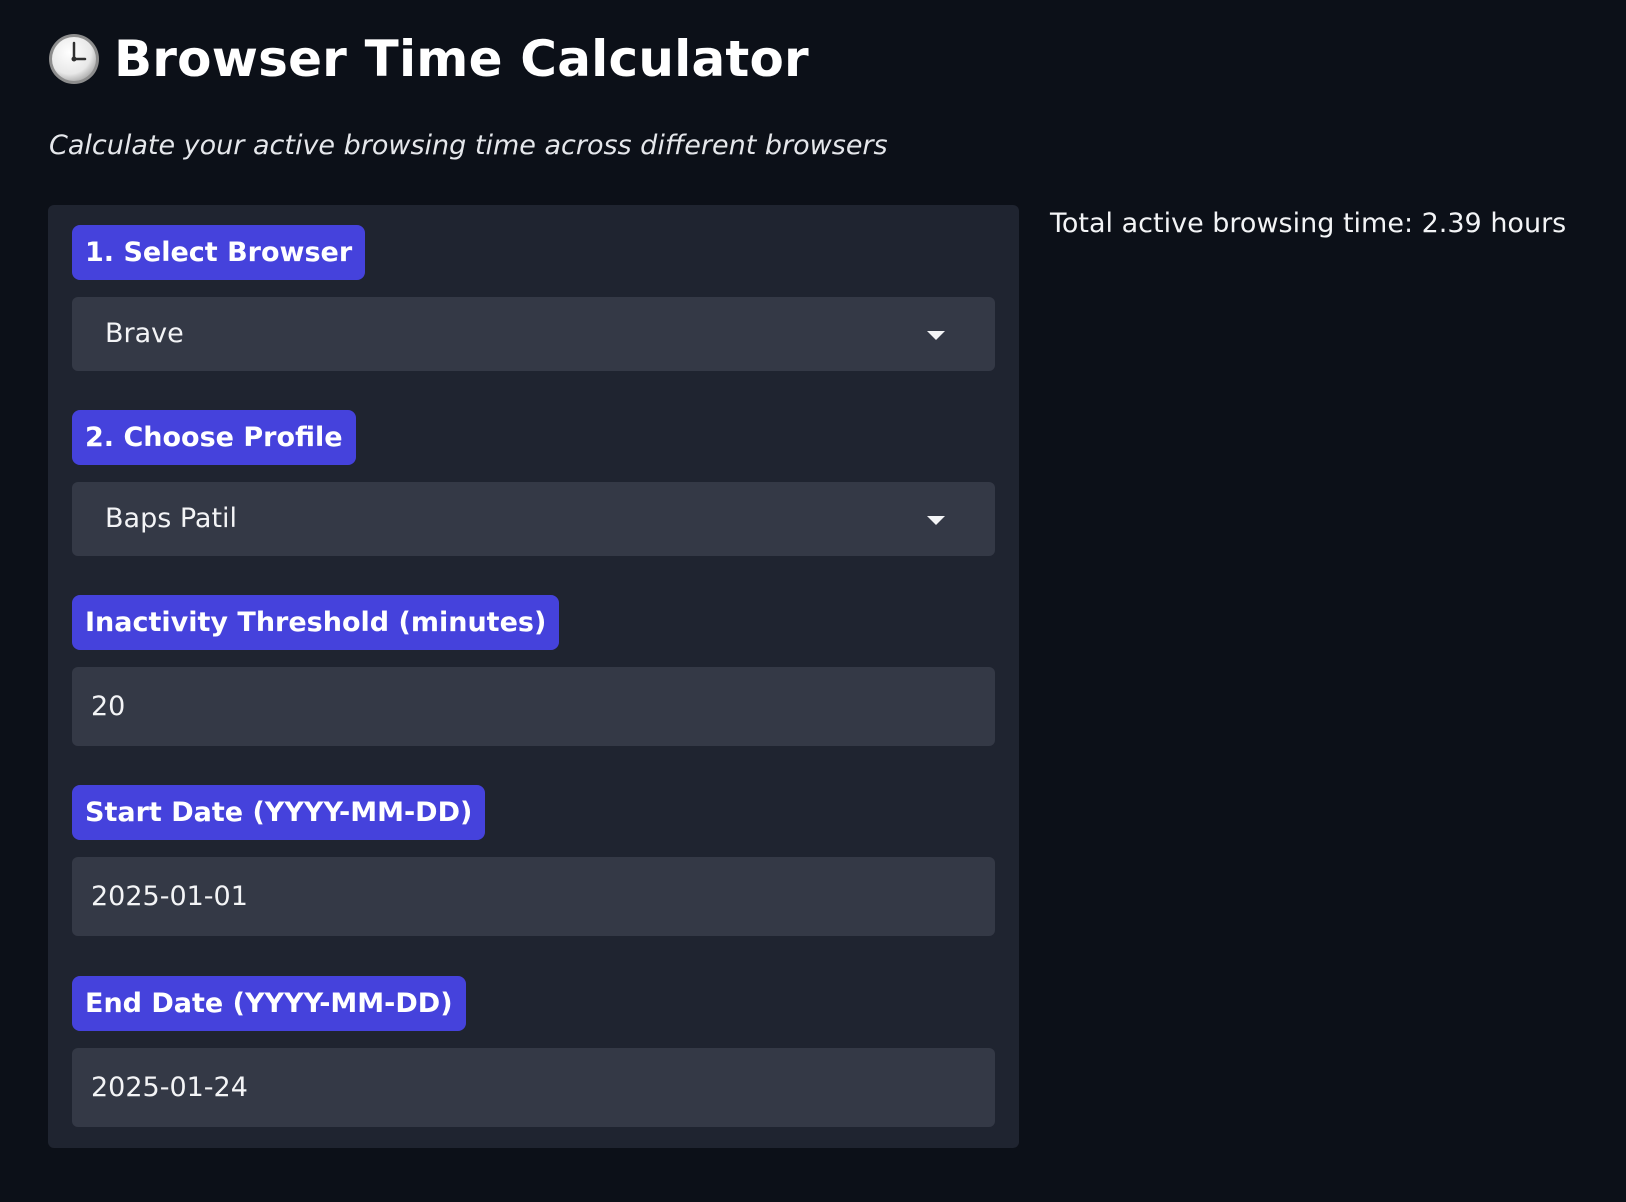 Image resolution: width=1626 pixels, height=1202 pixels. What do you see at coordinates (269, 1003) in the screenshot?
I see `end-date-label: End Date (YYYY-MM-DD)` at bounding box center [269, 1003].